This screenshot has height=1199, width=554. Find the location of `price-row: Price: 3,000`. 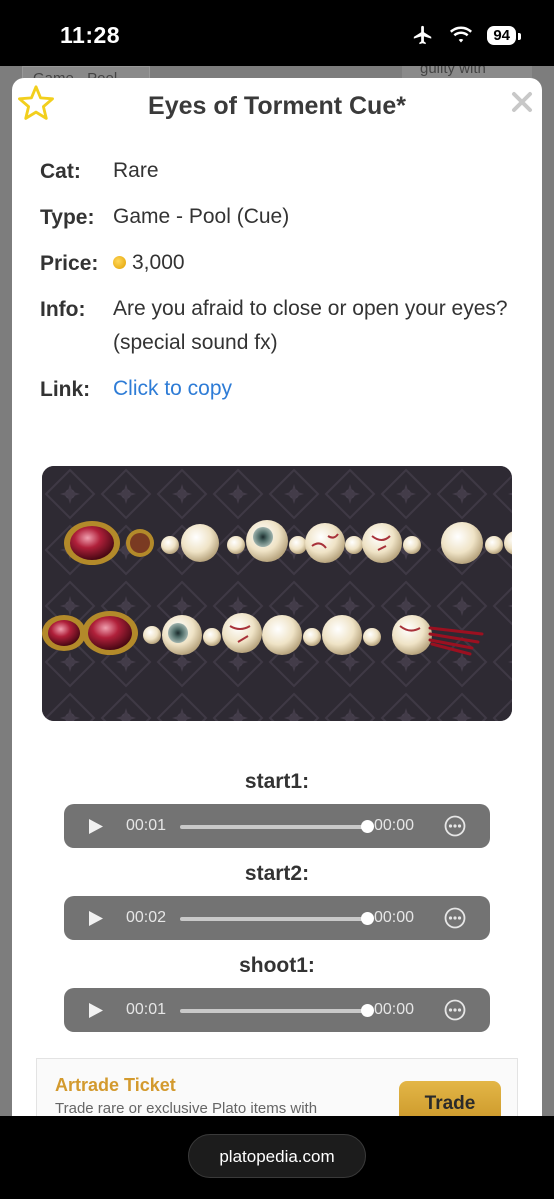

price-row: Price: 3,000 is located at coordinates (275, 265).